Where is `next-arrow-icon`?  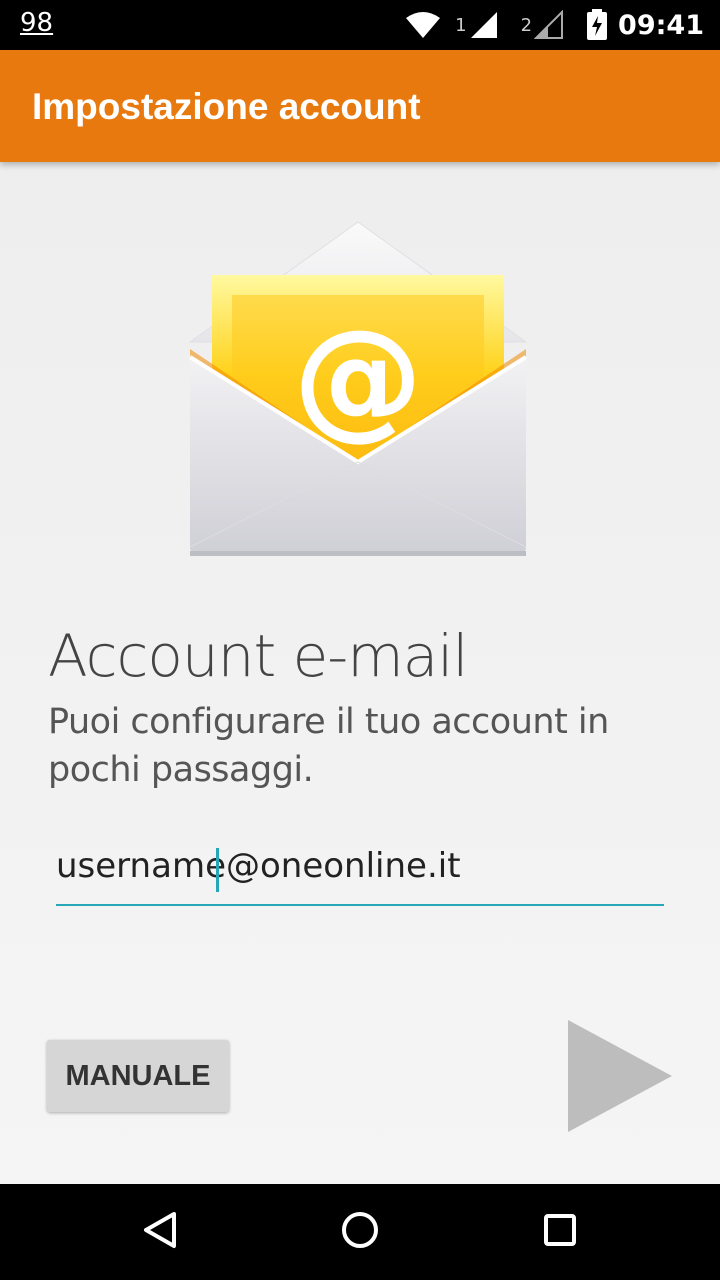 next-arrow-icon is located at coordinates (620, 1076).